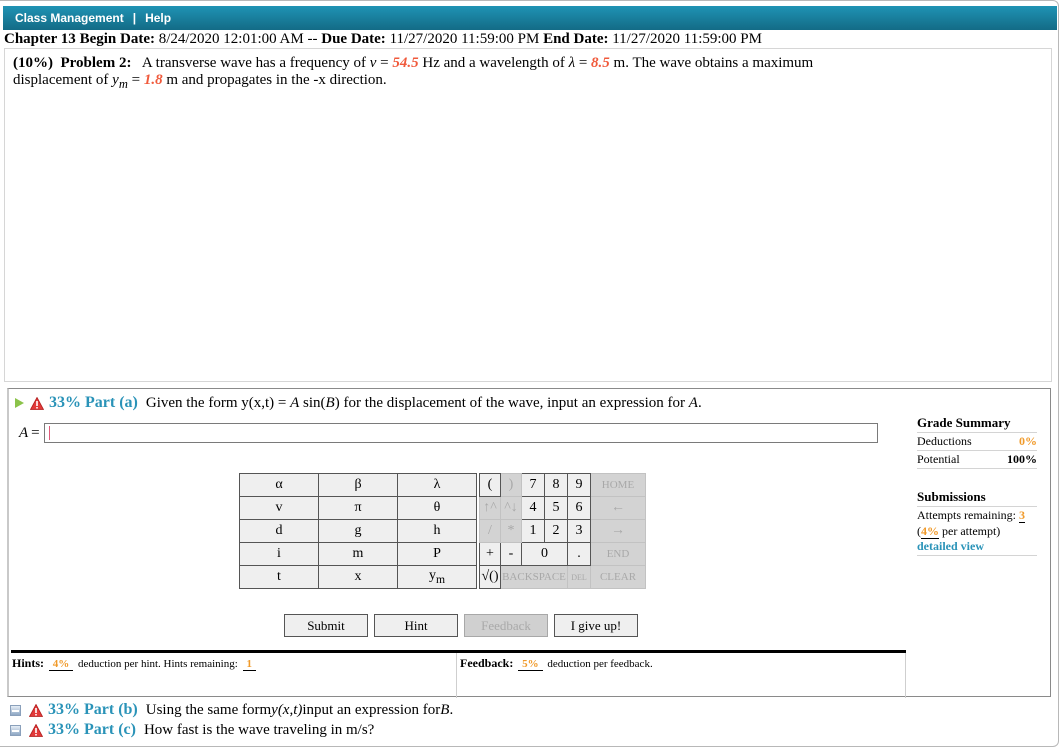 The height and width of the screenshot is (749, 1062). I want to click on potential-row: Potential 100%, so click(977, 460).